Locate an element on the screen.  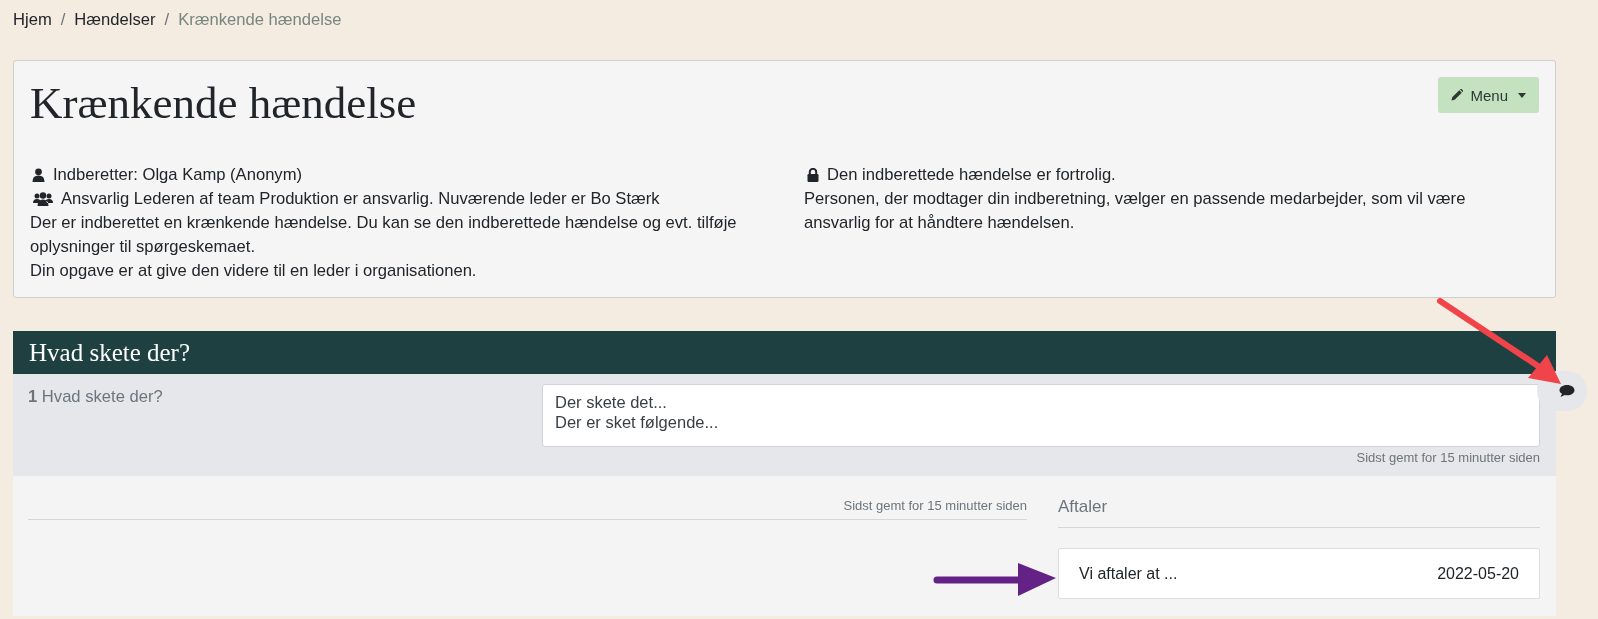
caret-icon is located at coordinates (1522, 95).